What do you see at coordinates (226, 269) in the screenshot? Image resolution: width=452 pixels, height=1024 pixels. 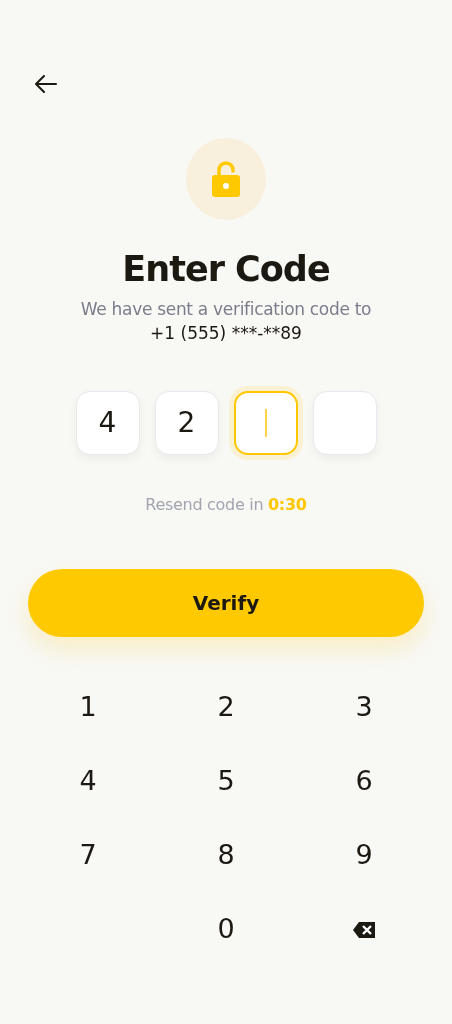 I see `page-title: Enter Code` at bounding box center [226, 269].